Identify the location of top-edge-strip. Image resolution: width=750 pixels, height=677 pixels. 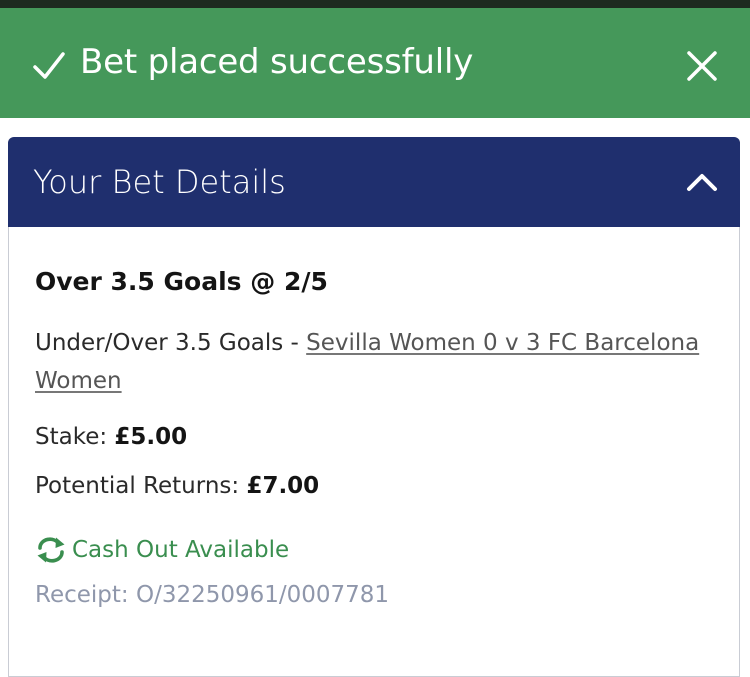
(375, 4).